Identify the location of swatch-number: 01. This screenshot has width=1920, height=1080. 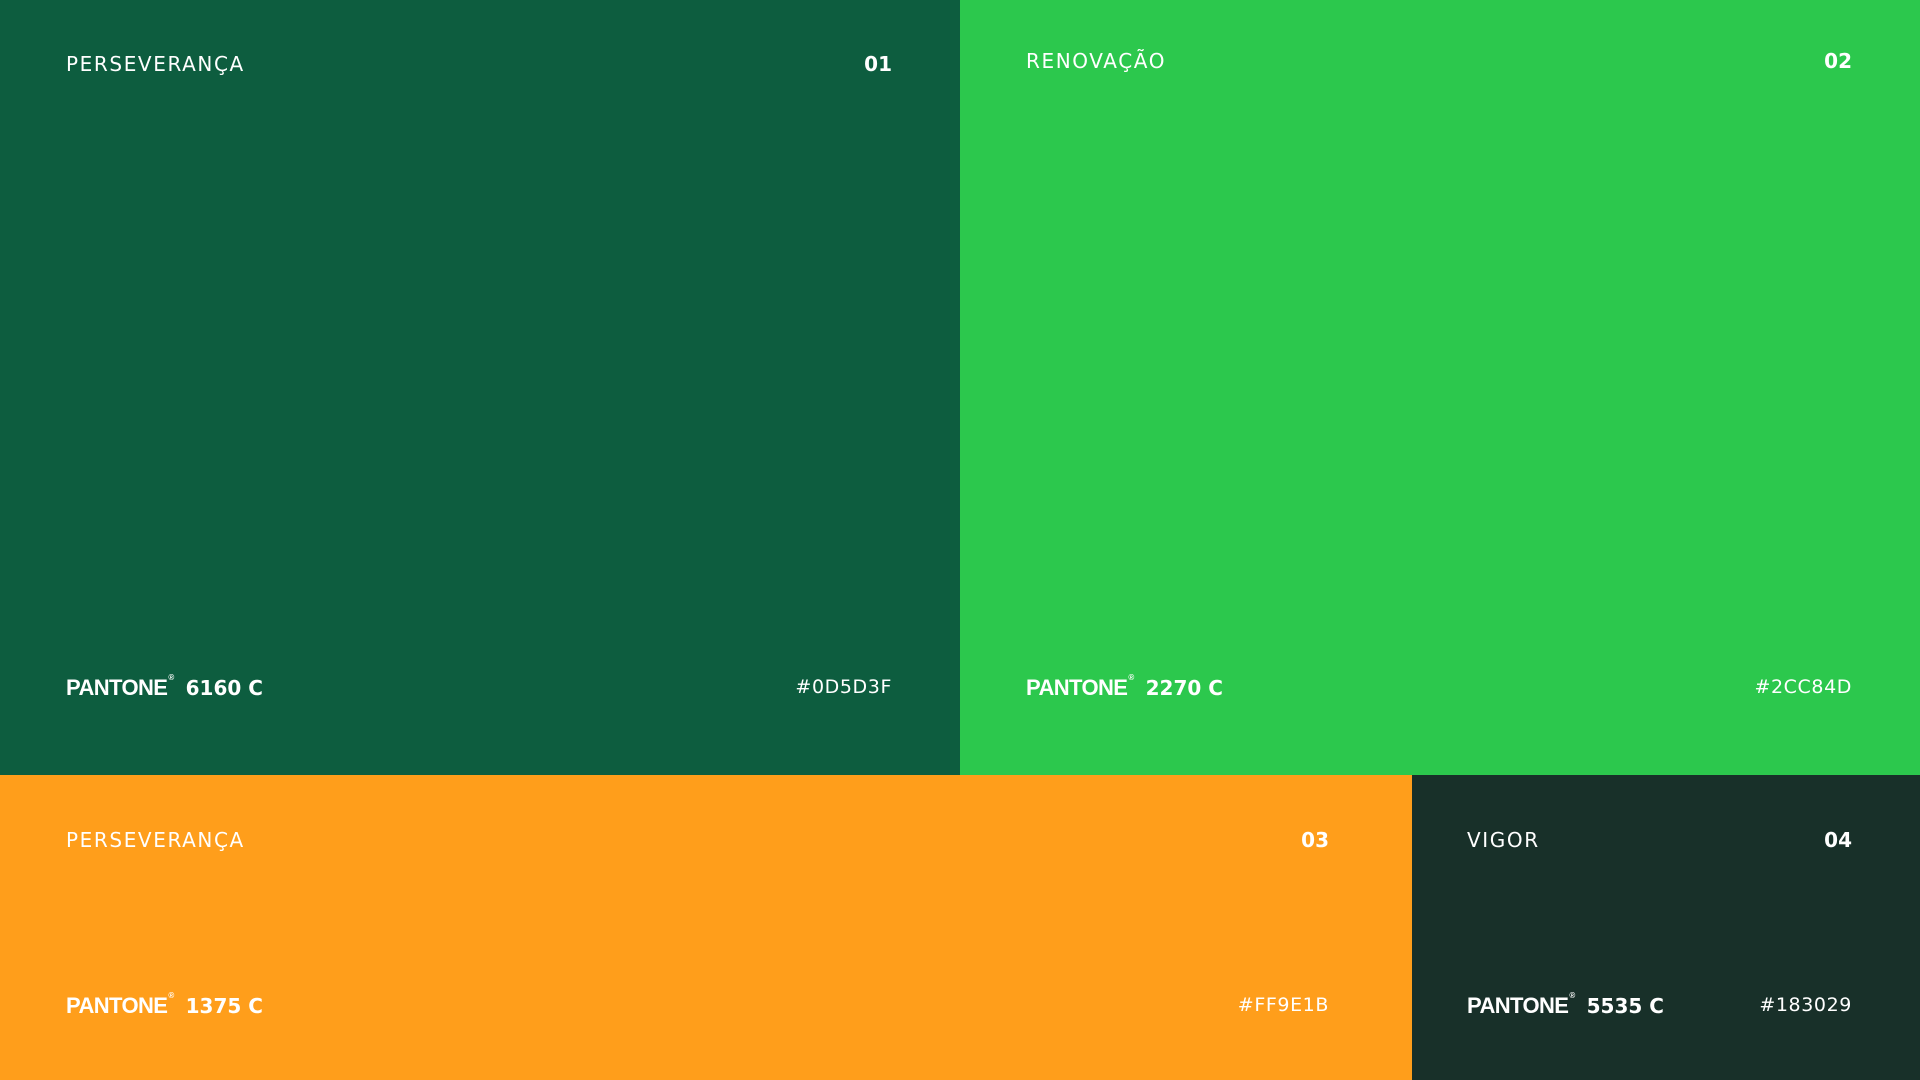
(878, 64).